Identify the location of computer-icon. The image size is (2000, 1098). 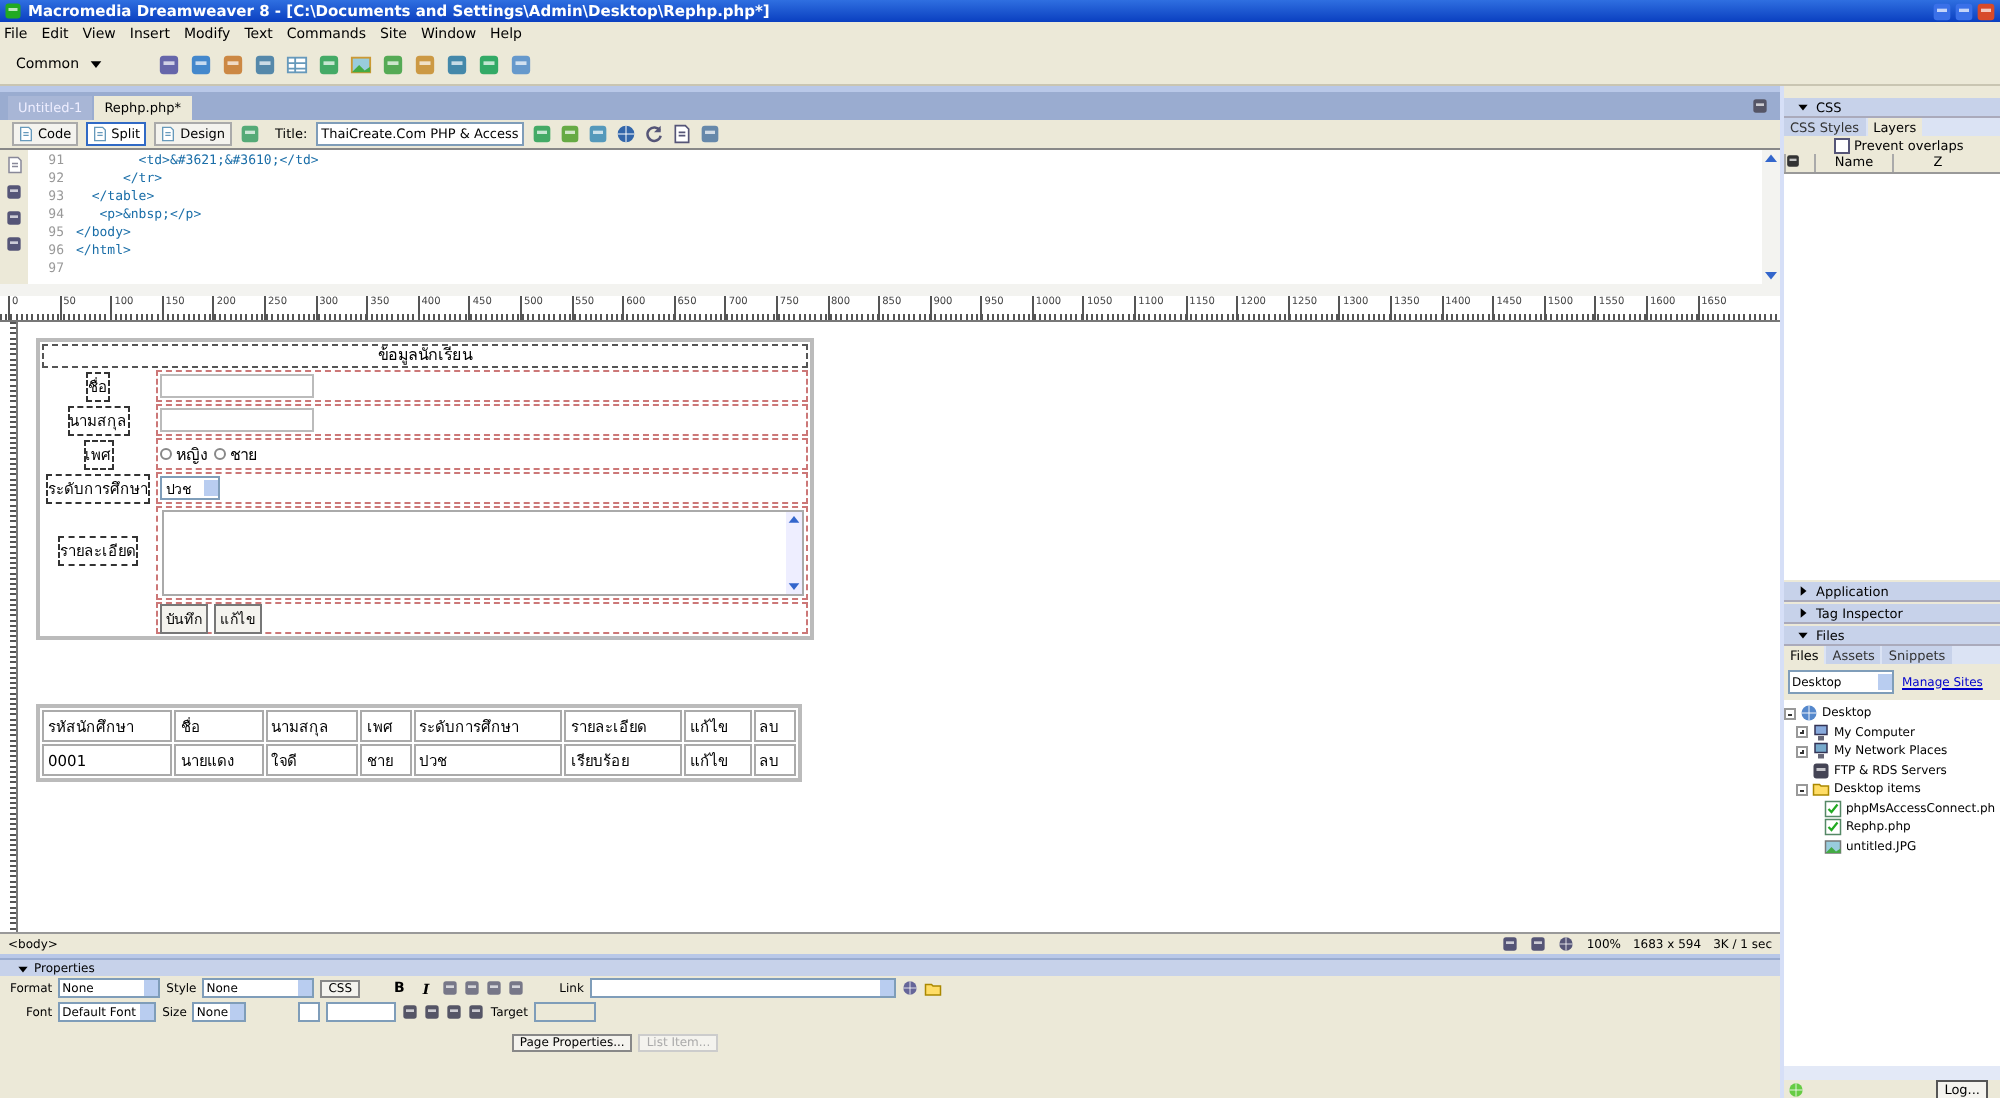
(1821, 732).